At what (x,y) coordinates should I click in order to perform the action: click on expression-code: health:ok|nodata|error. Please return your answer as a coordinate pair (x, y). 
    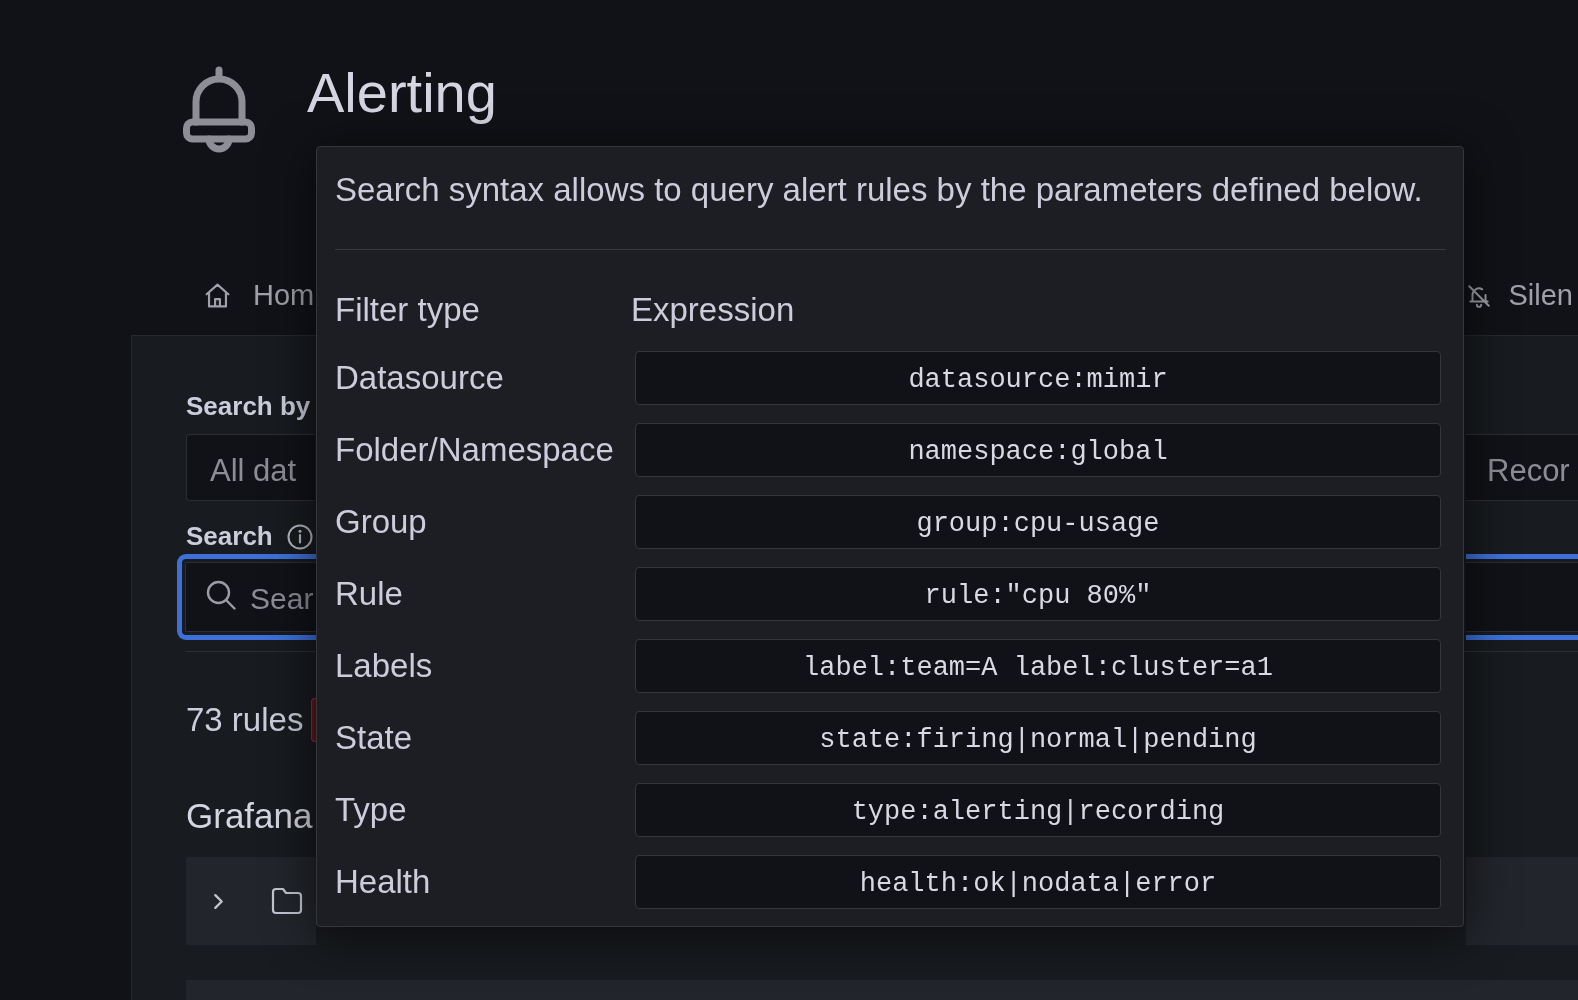
    Looking at the image, I should click on (1038, 882).